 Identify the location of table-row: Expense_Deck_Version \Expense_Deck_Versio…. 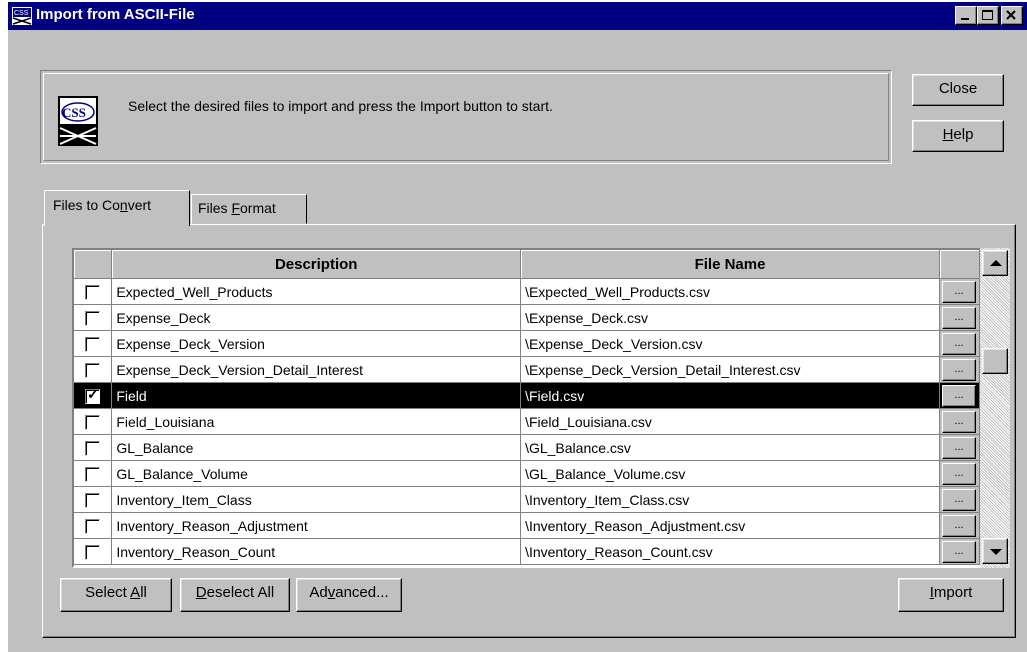
(527, 343).